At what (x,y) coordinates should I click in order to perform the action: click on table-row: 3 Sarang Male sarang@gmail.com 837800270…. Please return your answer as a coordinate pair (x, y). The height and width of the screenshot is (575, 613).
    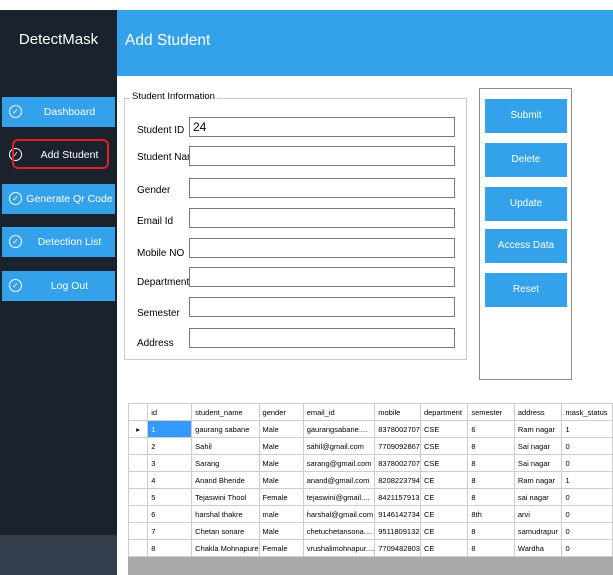
    Looking at the image, I should click on (370, 463).